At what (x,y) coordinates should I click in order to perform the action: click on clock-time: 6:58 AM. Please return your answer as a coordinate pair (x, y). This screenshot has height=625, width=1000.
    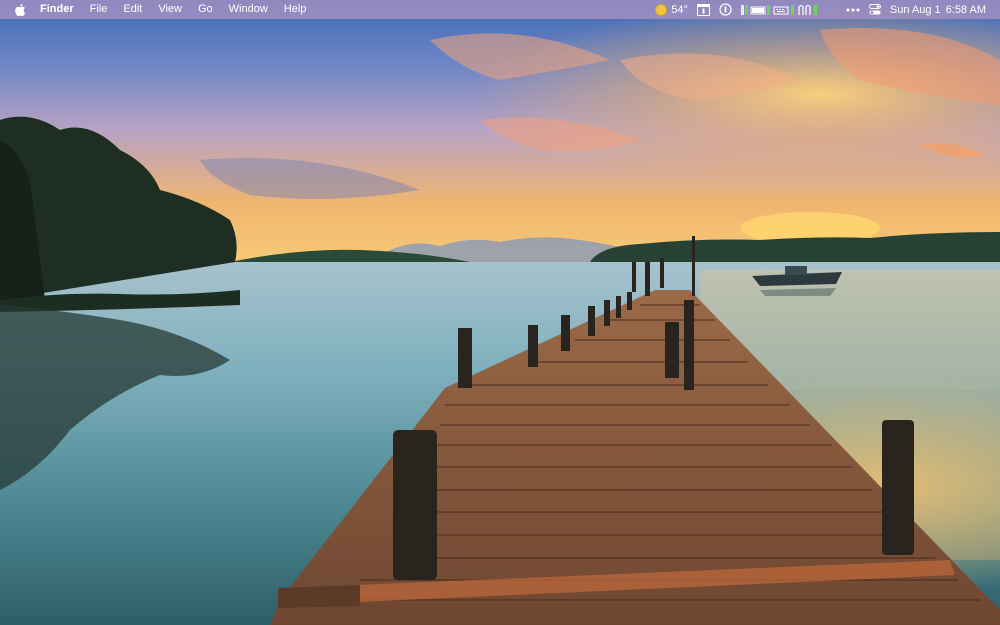
    Looking at the image, I should click on (965, 9).